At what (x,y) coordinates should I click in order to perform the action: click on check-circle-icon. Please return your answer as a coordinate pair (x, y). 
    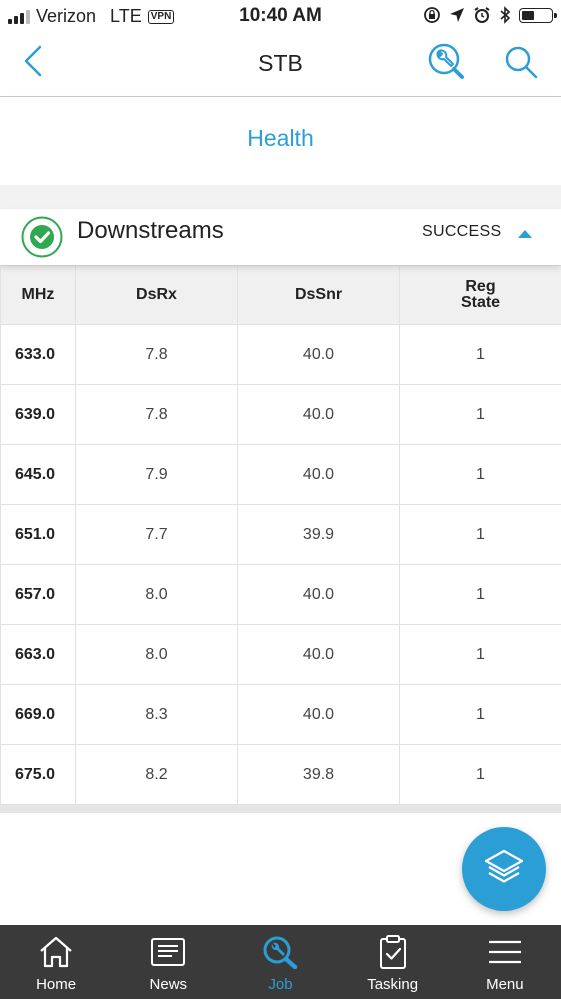
    Looking at the image, I should click on (42, 237).